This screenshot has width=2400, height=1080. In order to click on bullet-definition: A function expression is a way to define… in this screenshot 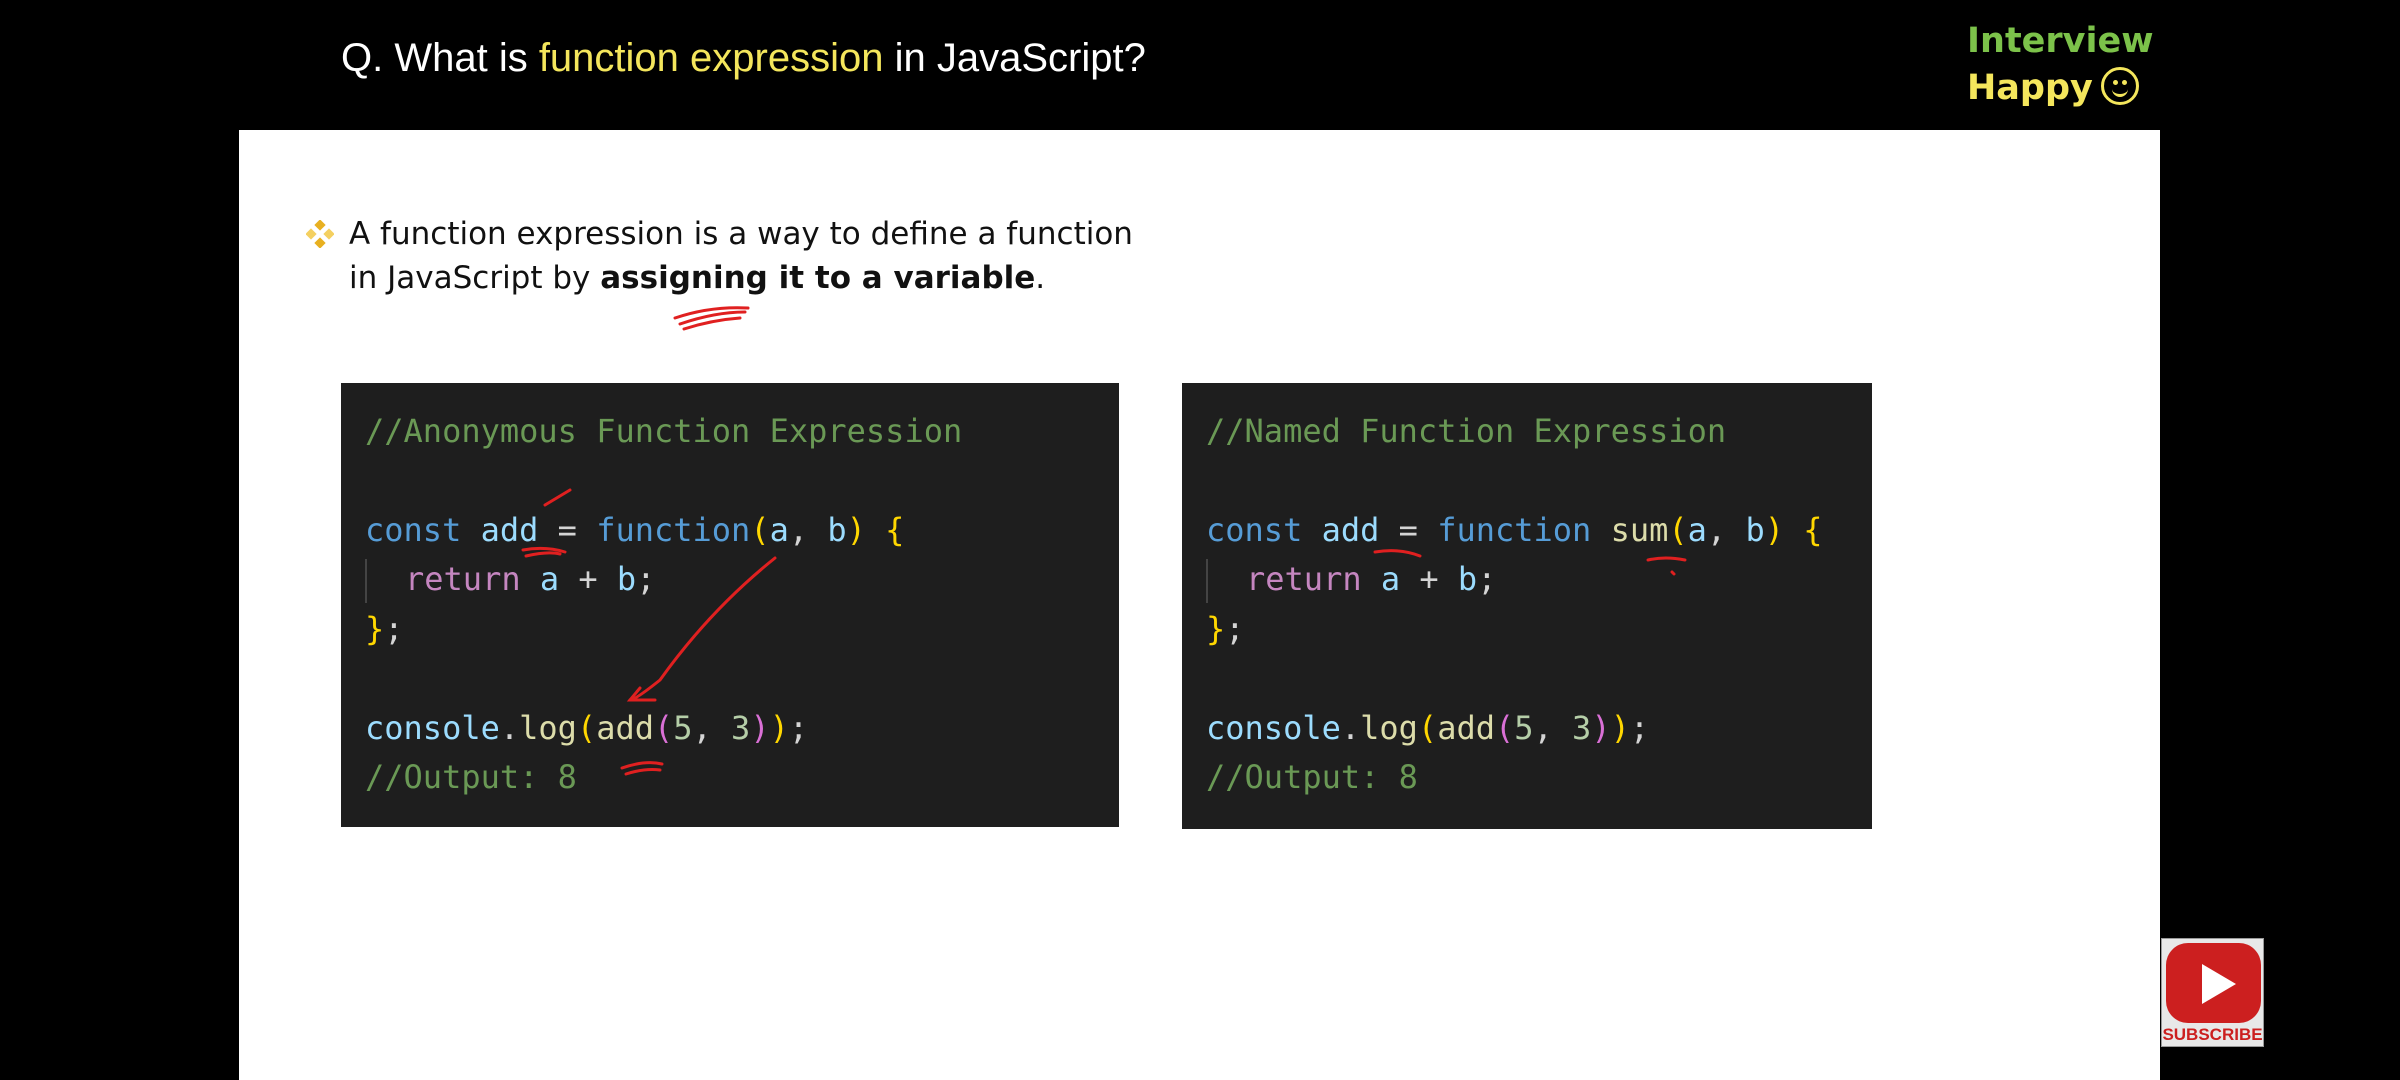, I will do `click(749, 256)`.